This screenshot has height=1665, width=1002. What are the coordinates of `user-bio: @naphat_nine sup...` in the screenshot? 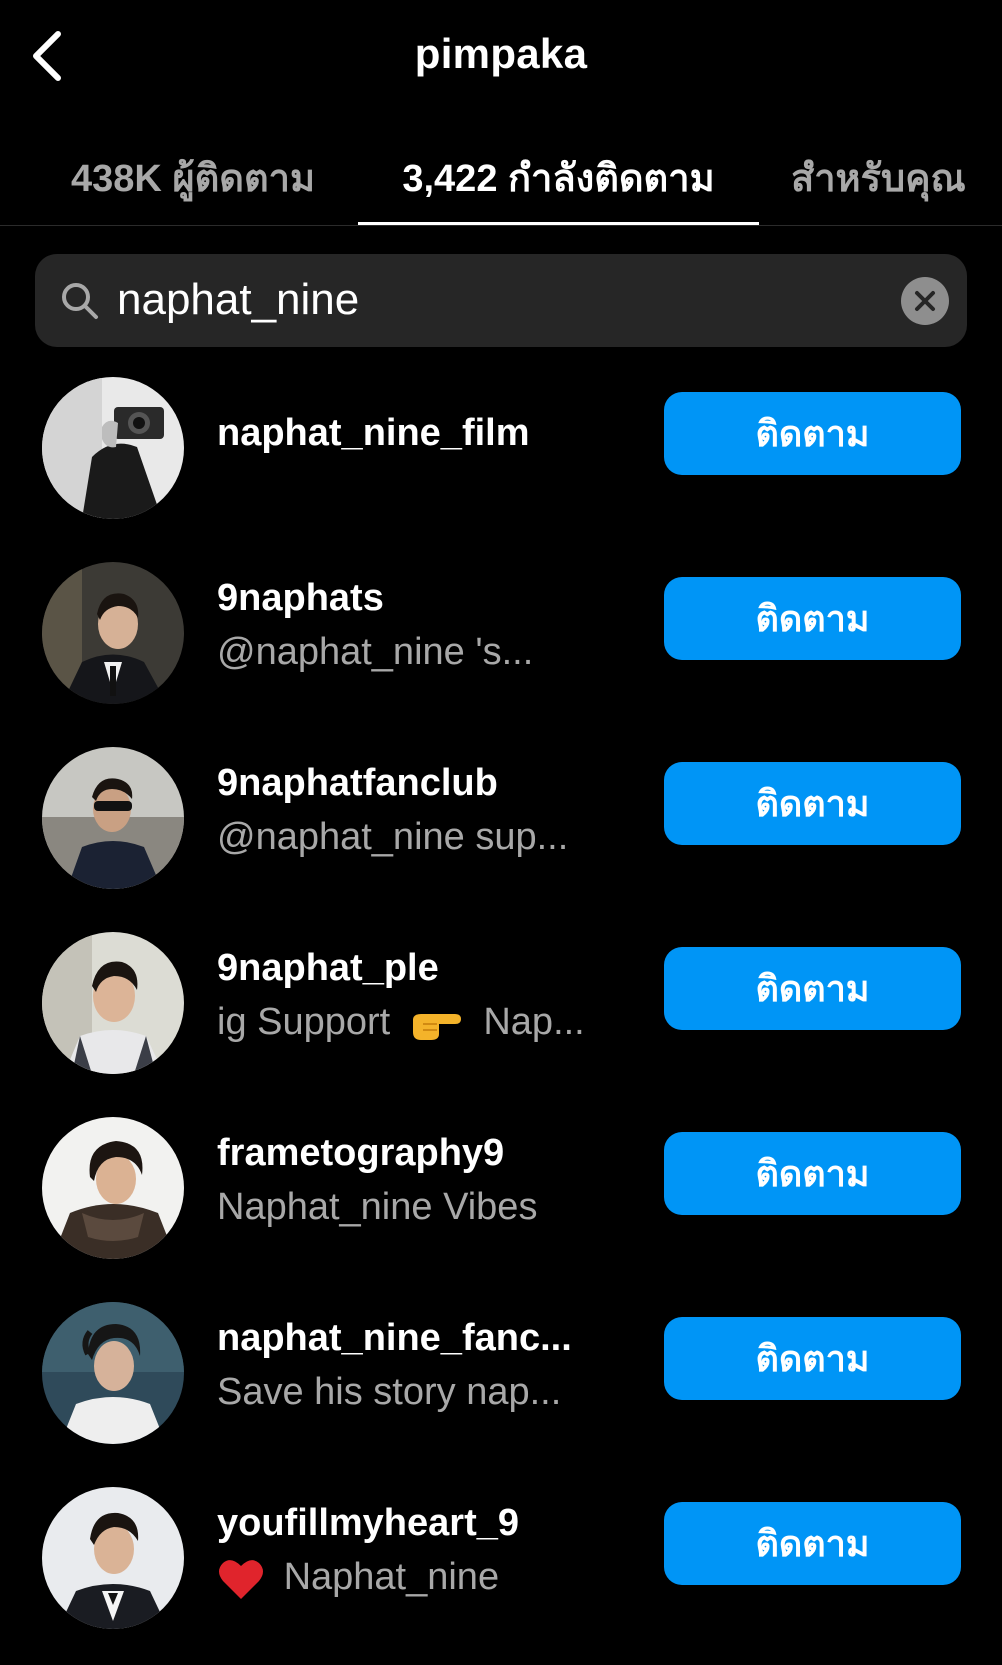 It's located at (393, 837).